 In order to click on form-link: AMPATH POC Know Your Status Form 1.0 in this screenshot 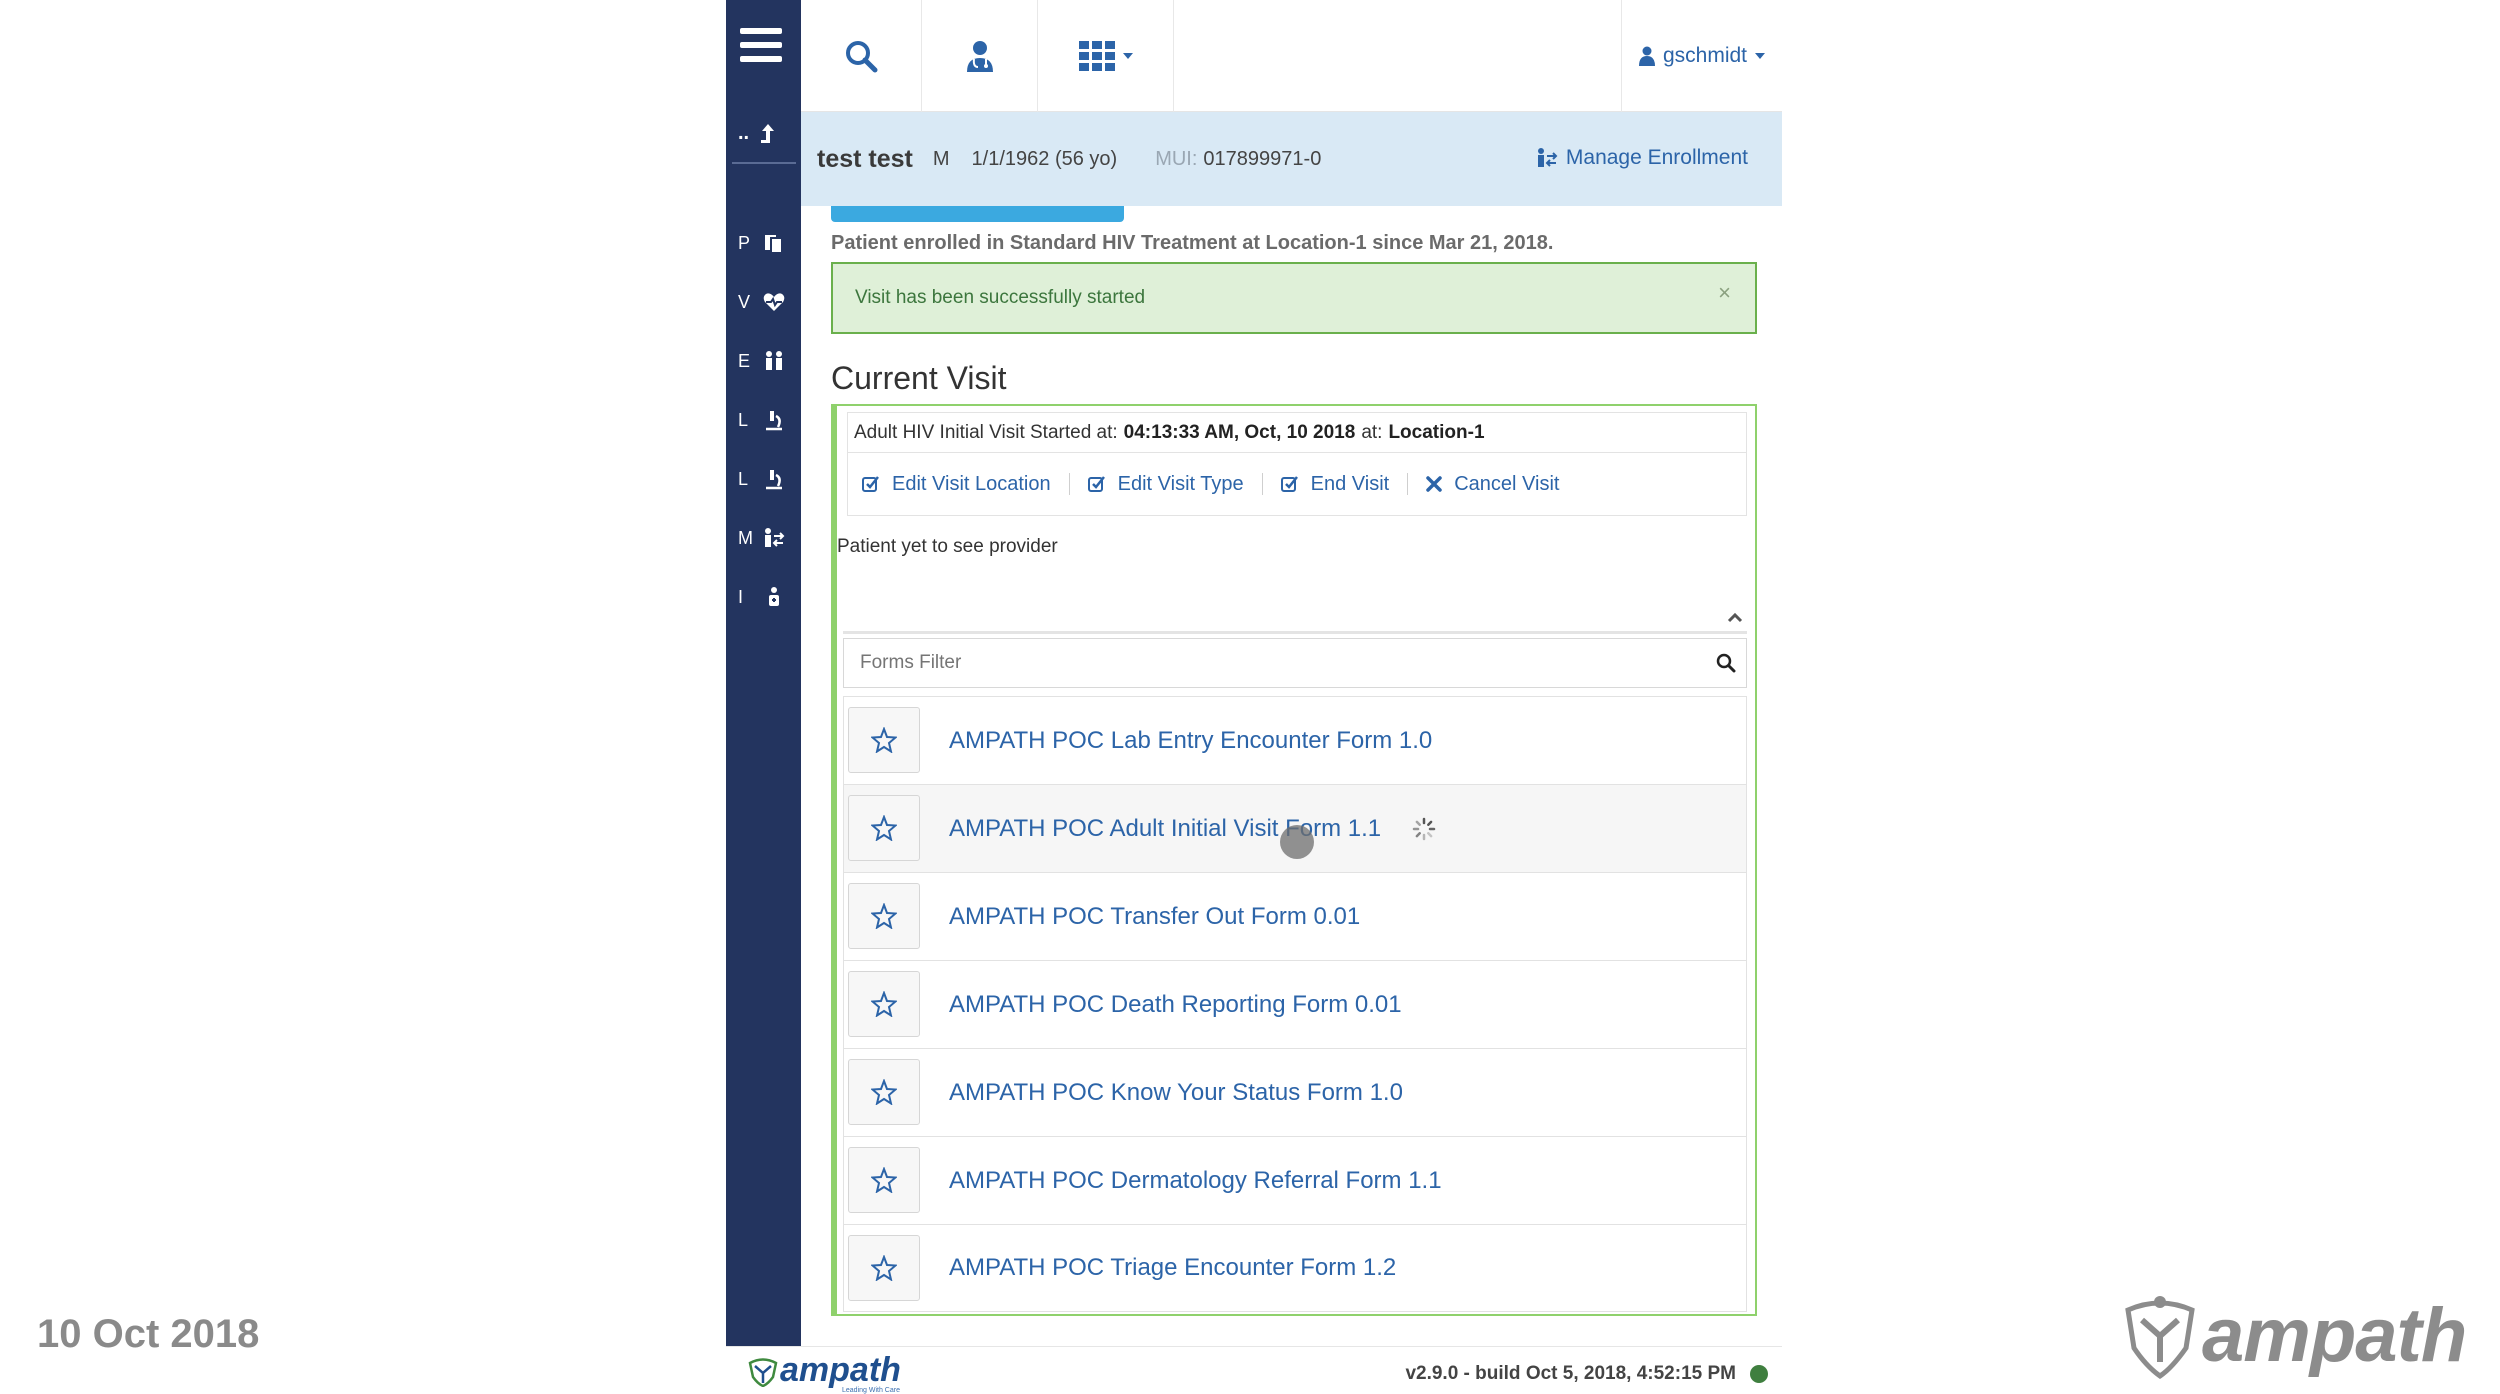, I will do `click(1176, 1093)`.